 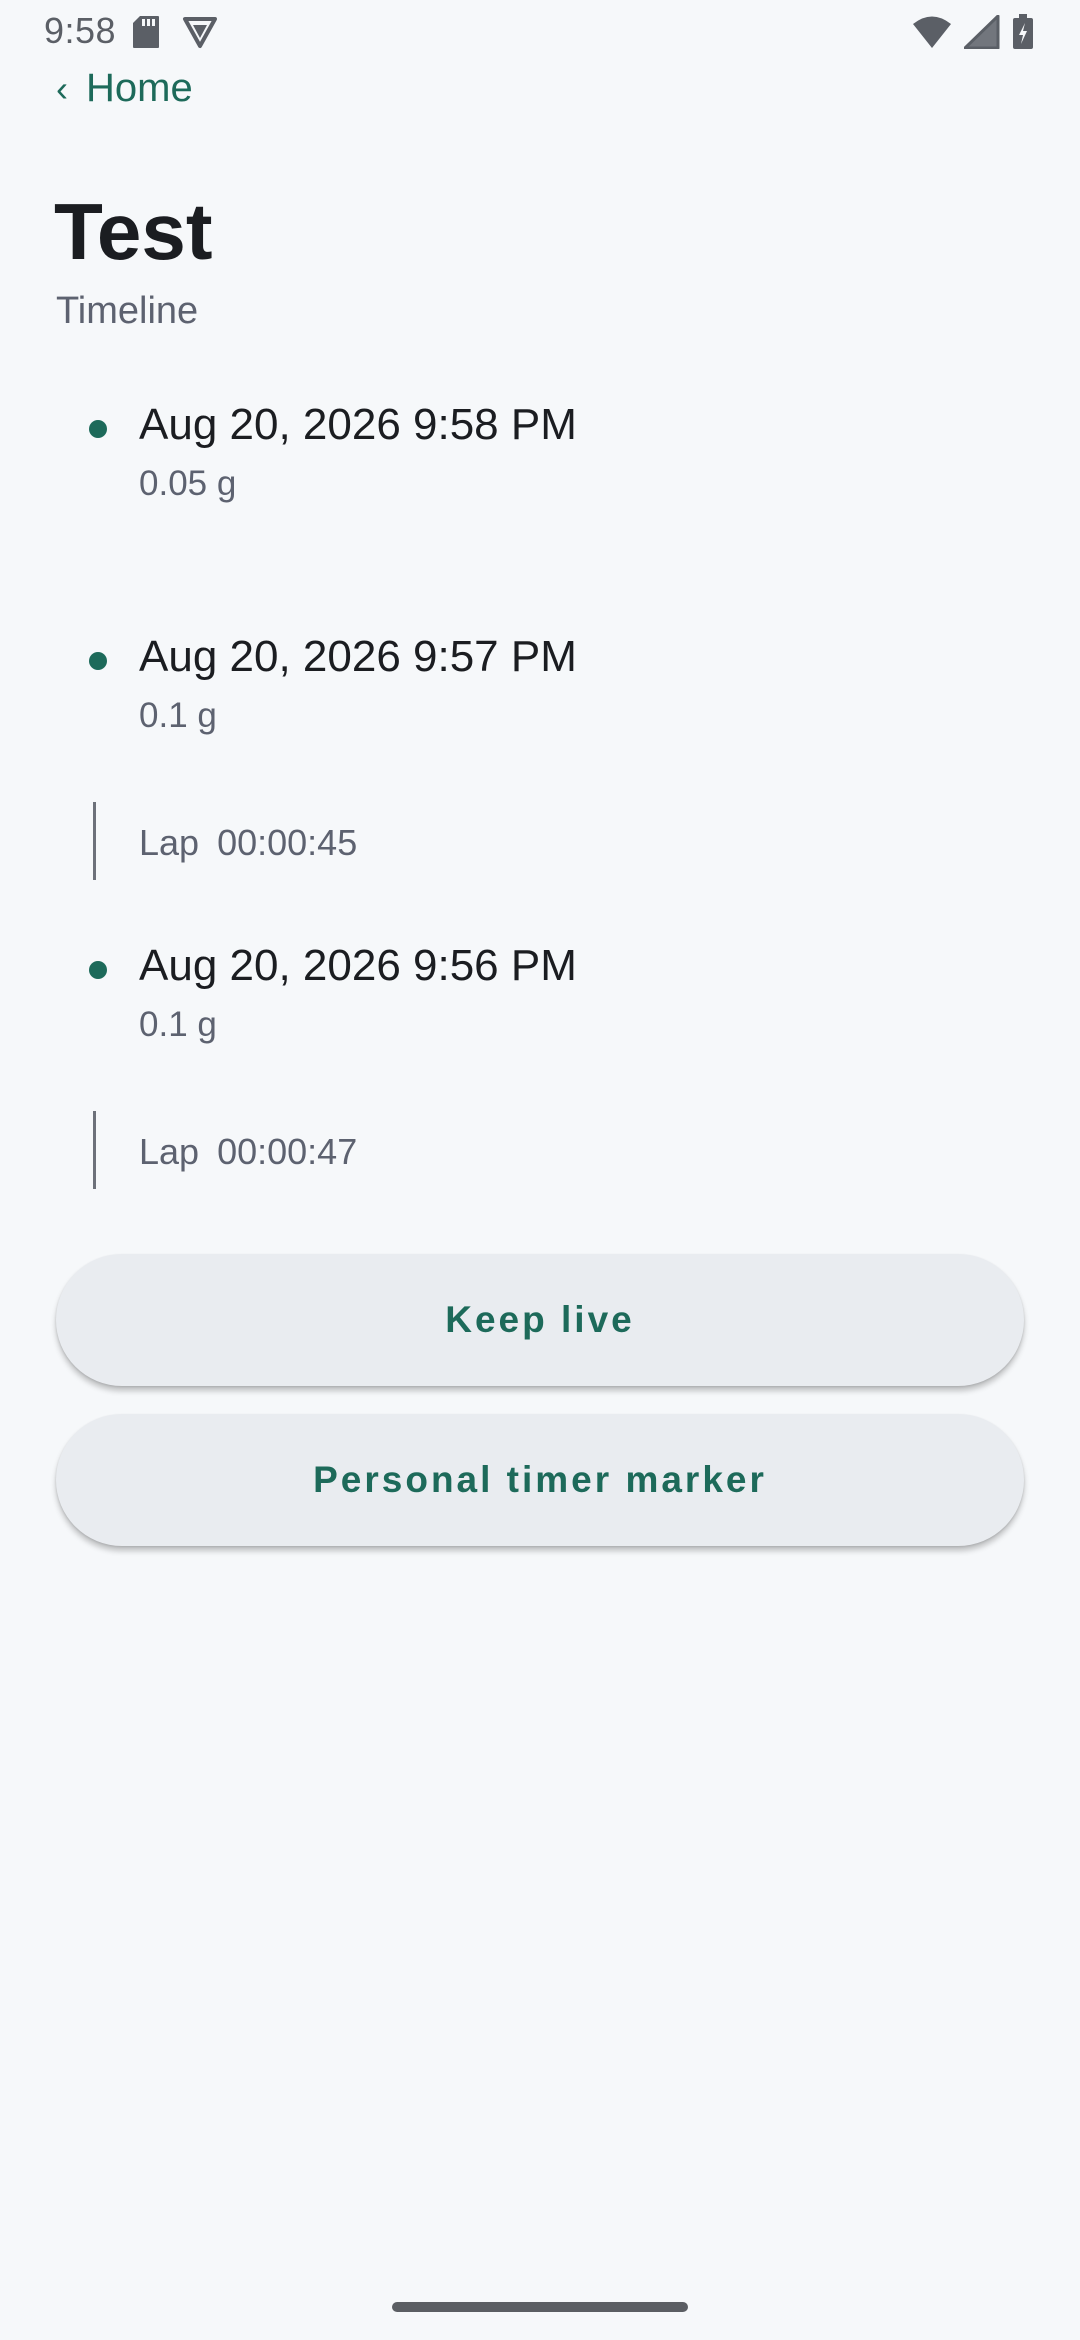 I want to click on back-link-label: Home, so click(x=139, y=88).